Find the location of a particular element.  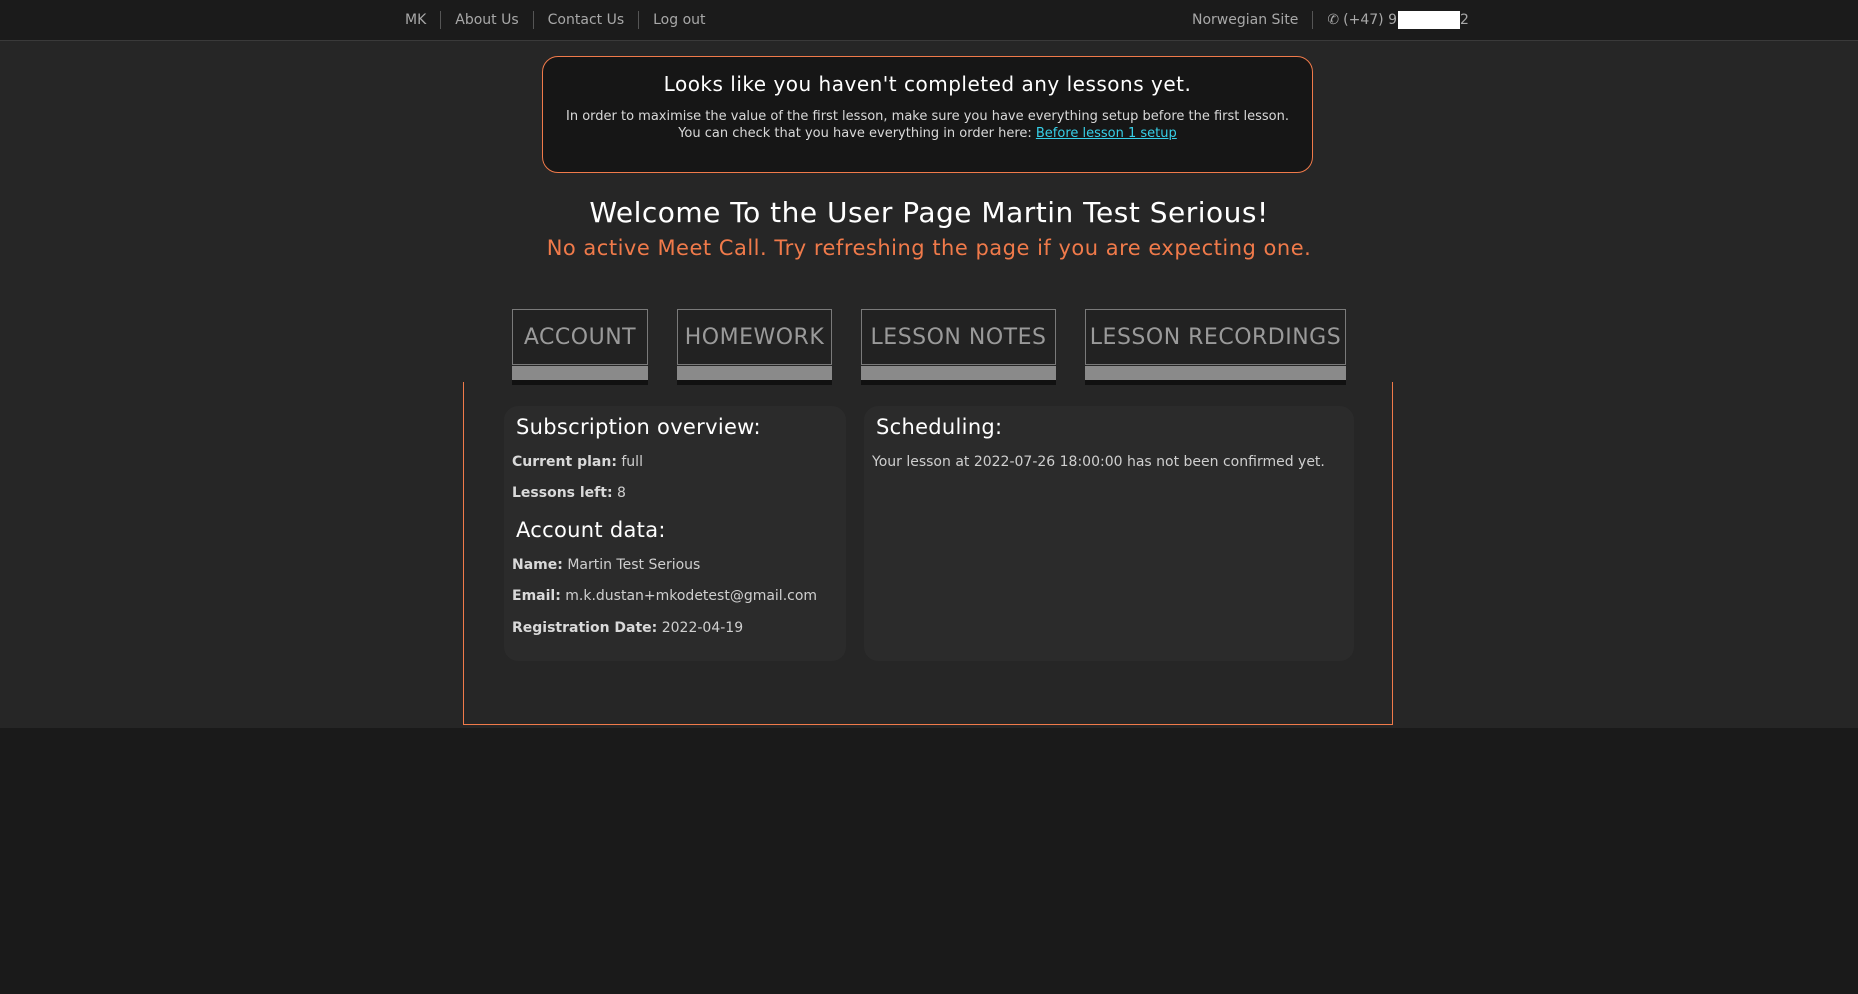

tab-account-indicator is located at coordinates (580, 373).